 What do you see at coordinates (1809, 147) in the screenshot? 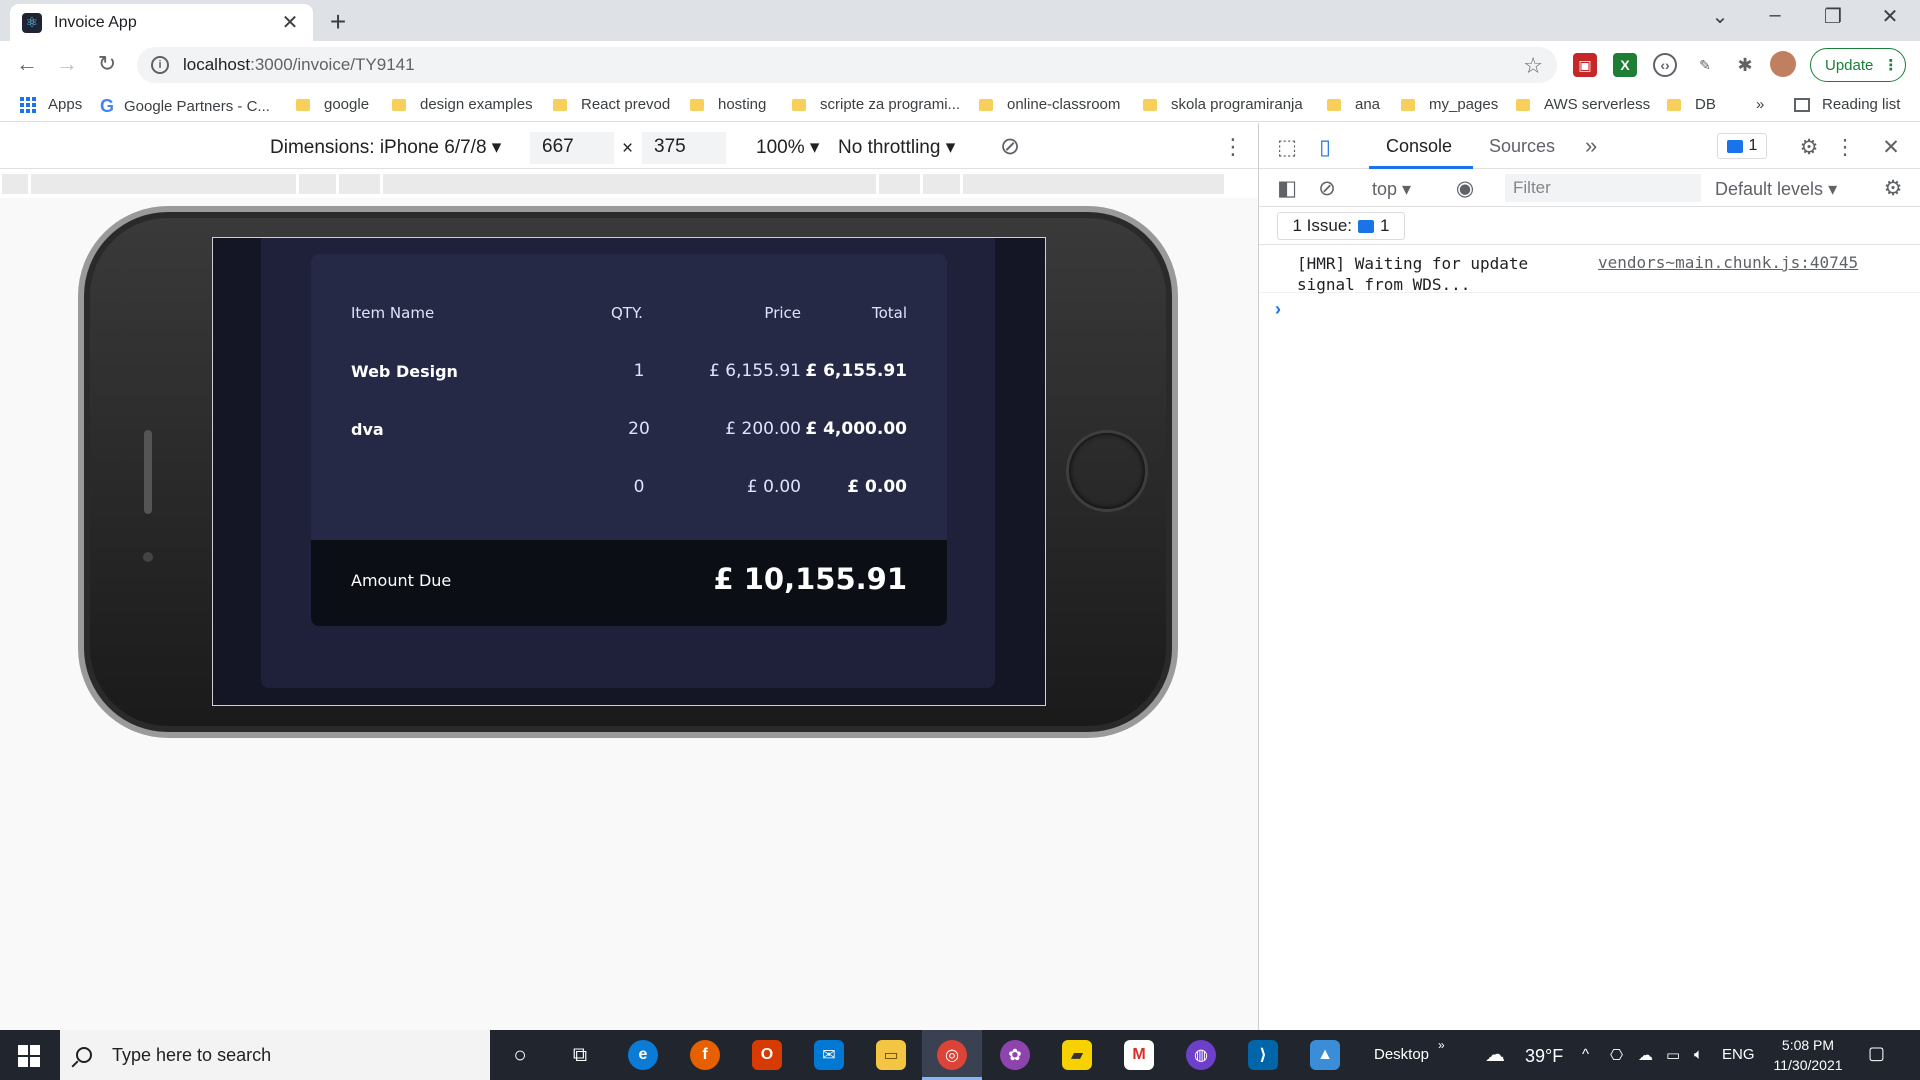
I see `gear-icon: ⚙` at bounding box center [1809, 147].